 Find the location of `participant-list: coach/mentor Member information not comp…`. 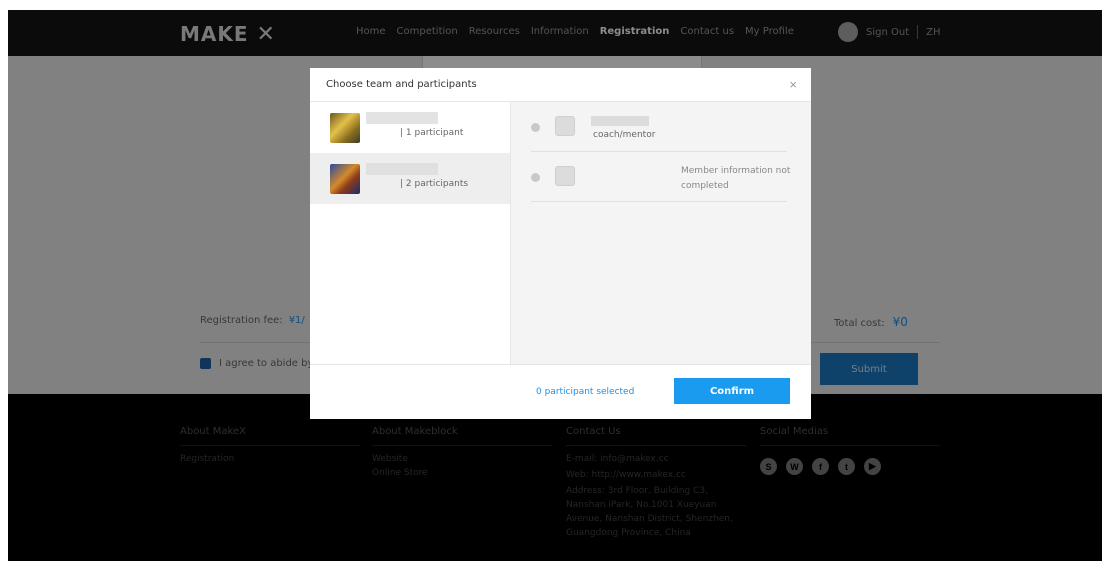

participant-list: coach/mentor Member information not comp… is located at coordinates (661, 233).